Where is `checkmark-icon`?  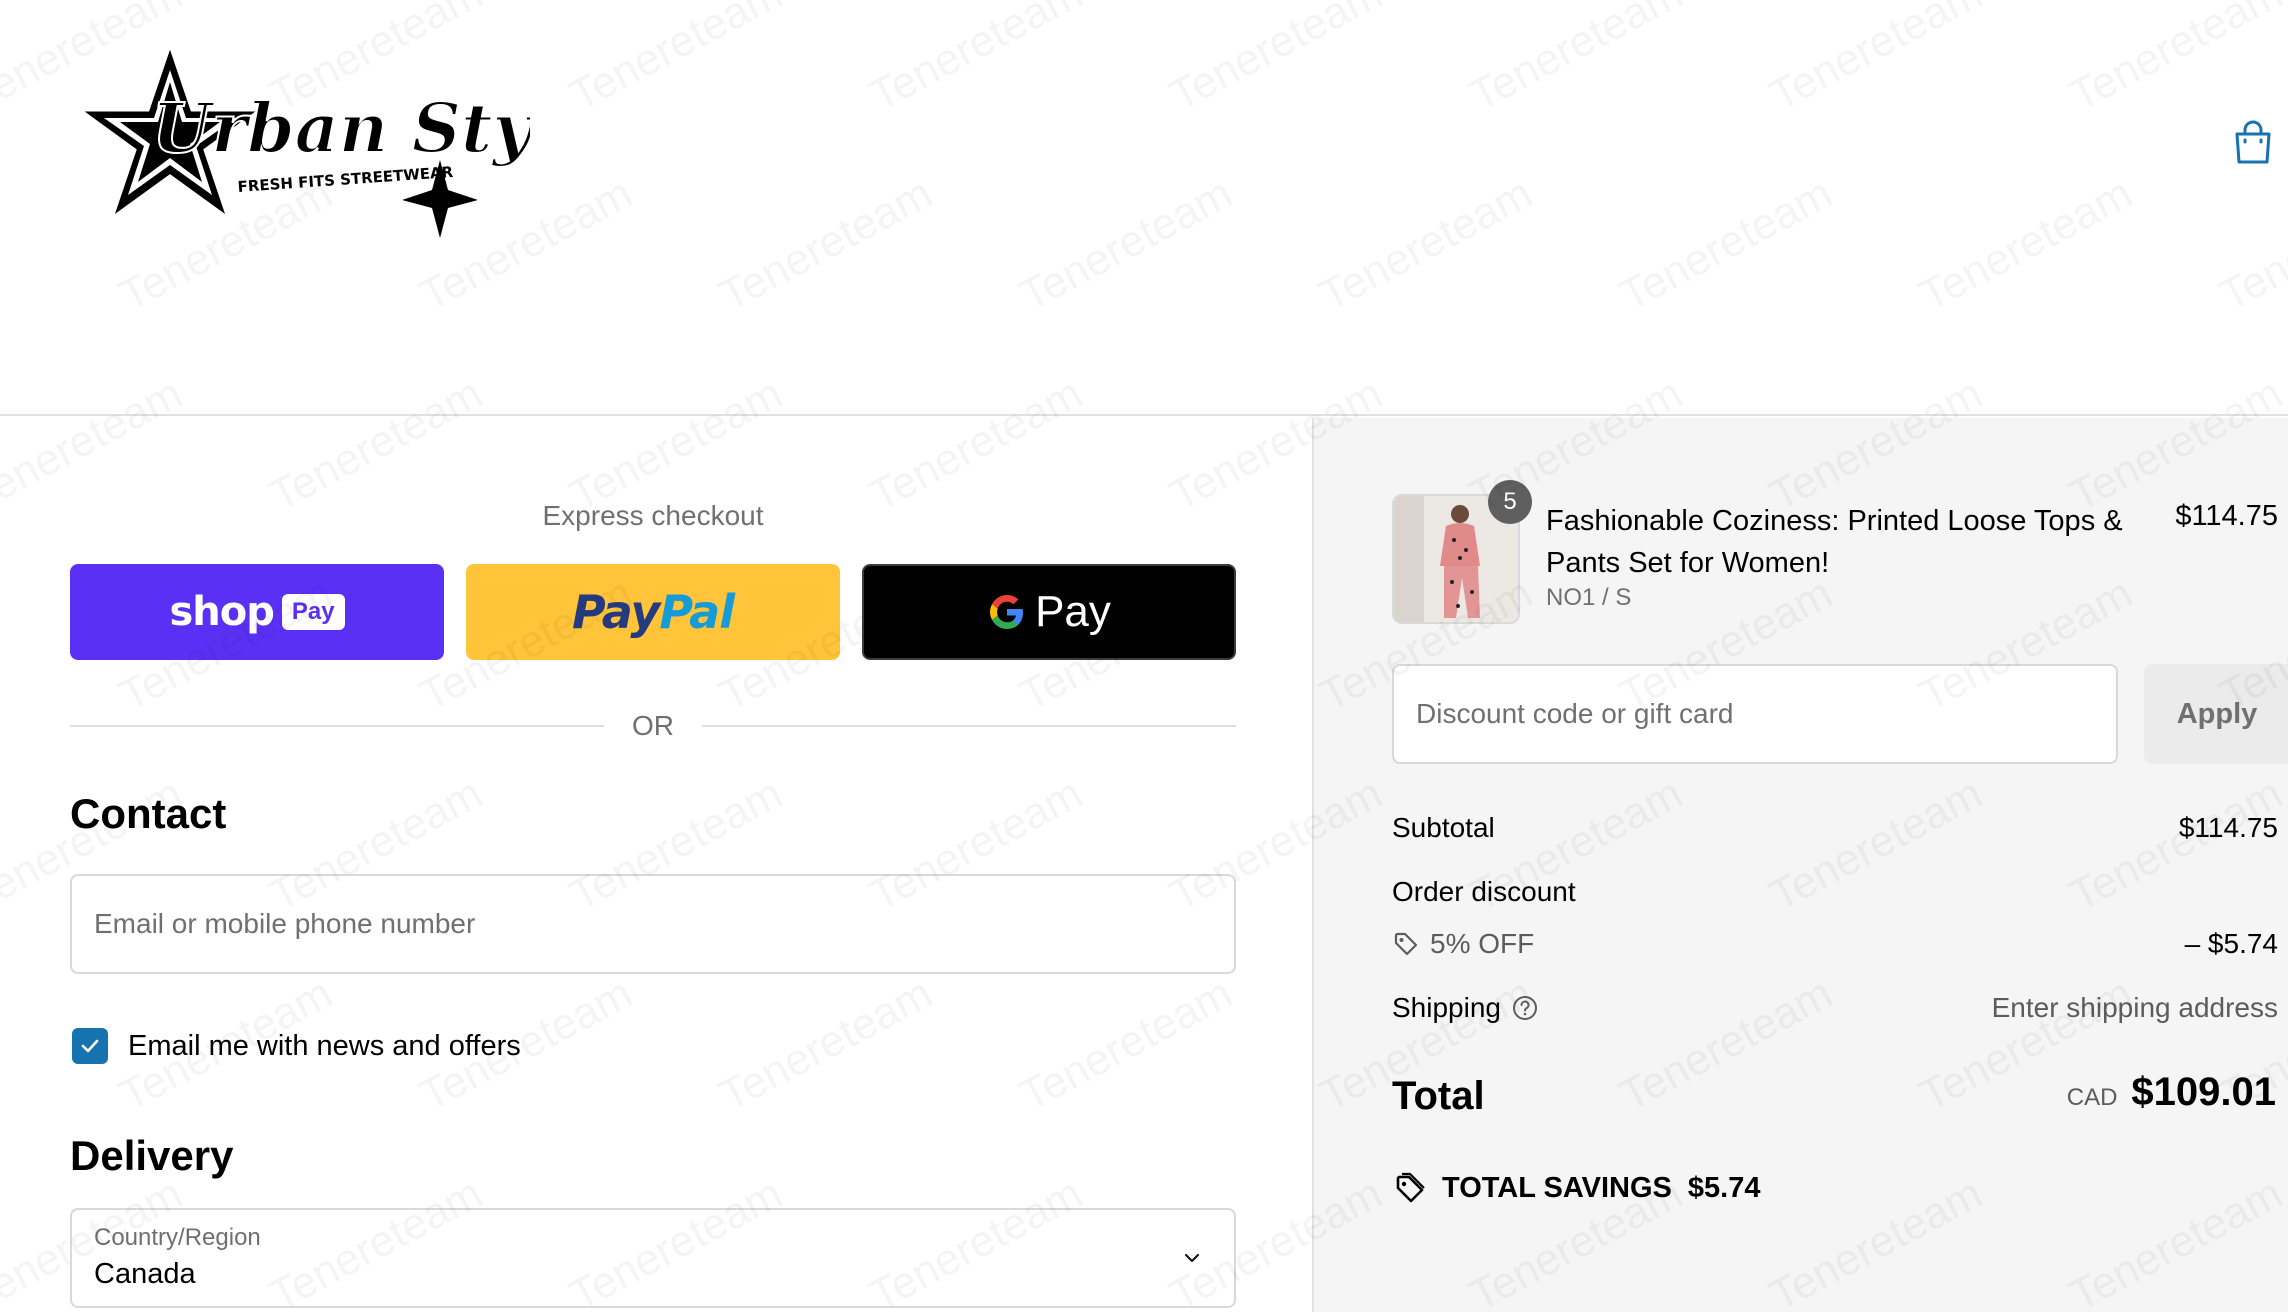
checkmark-icon is located at coordinates (90, 1046).